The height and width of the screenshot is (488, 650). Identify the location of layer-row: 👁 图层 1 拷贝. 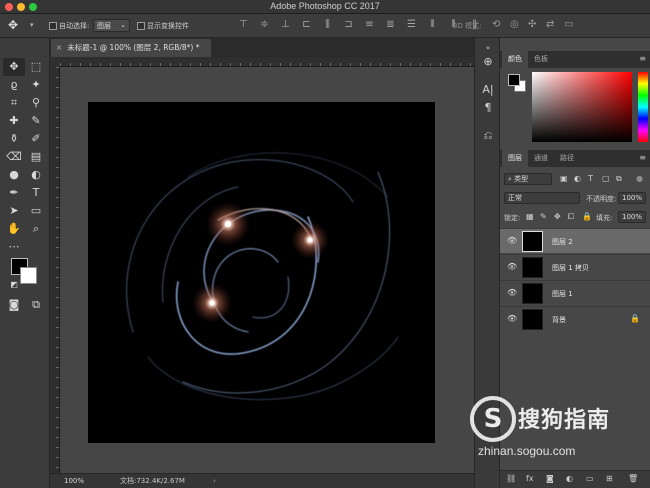
(575, 266).